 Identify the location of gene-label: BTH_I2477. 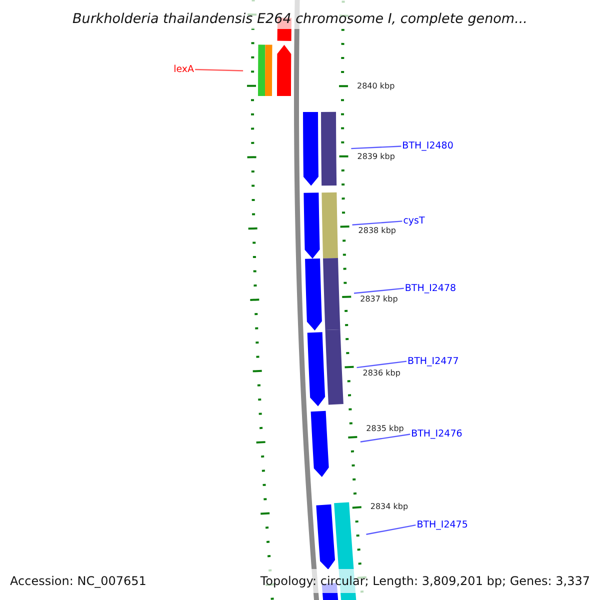
(433, 361).